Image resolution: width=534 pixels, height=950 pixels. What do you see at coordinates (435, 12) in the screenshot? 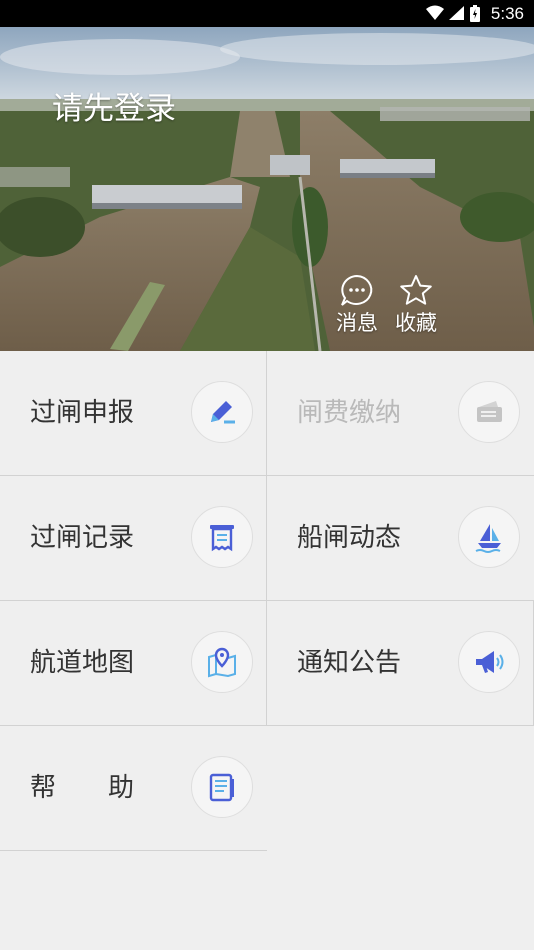
I see `wifi-icon` at bounding box center [435, 12].